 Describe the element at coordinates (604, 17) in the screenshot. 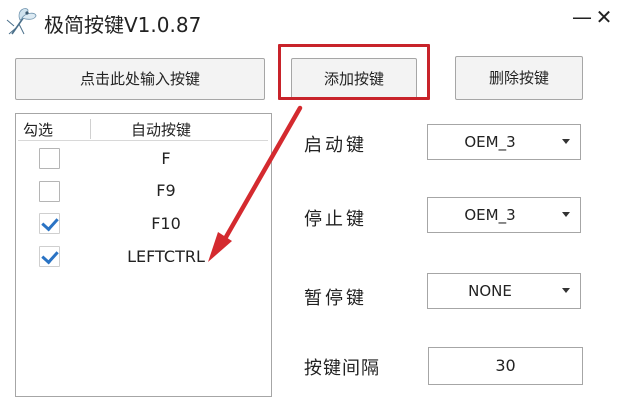

I see `close-button: ✕` at that location.